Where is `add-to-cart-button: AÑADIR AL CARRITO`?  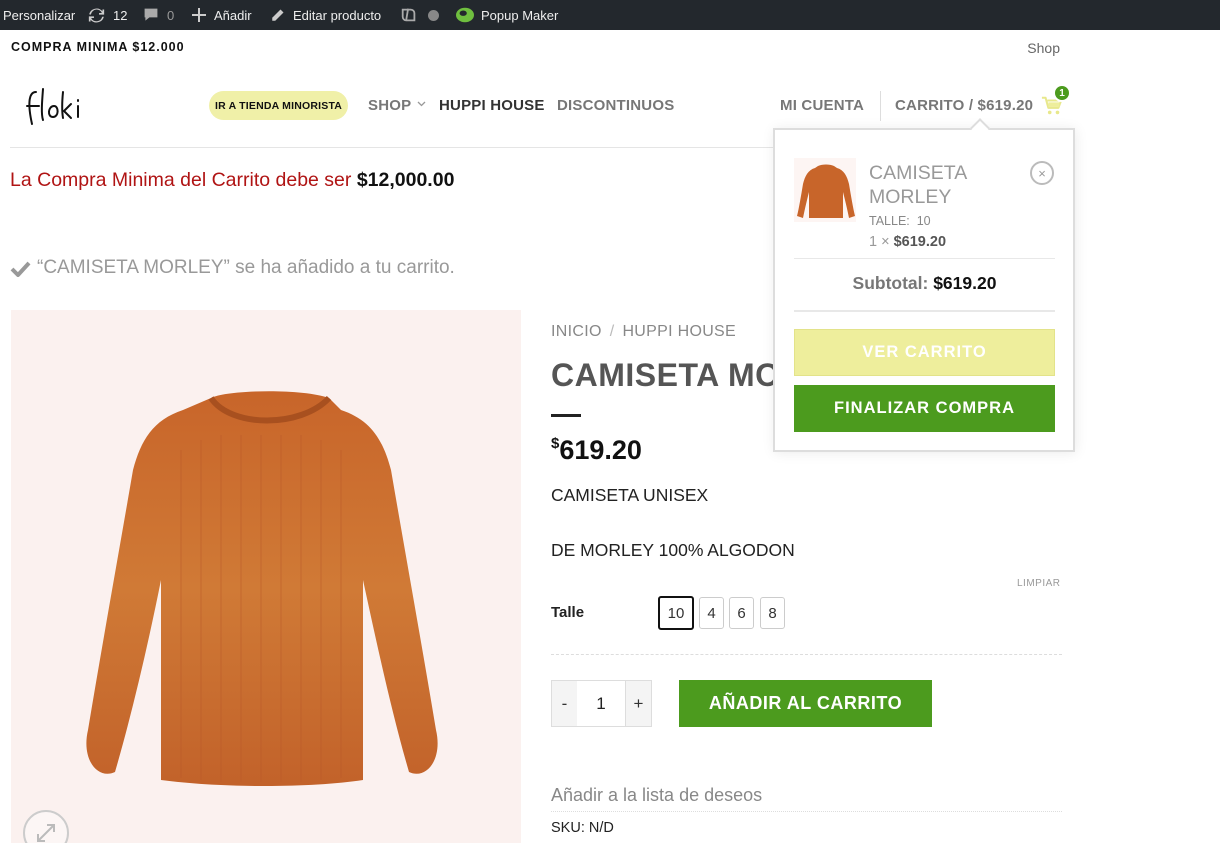 add-to-cart-button: AÑADIR AL CARRITO is located at coordinates (805, 703).